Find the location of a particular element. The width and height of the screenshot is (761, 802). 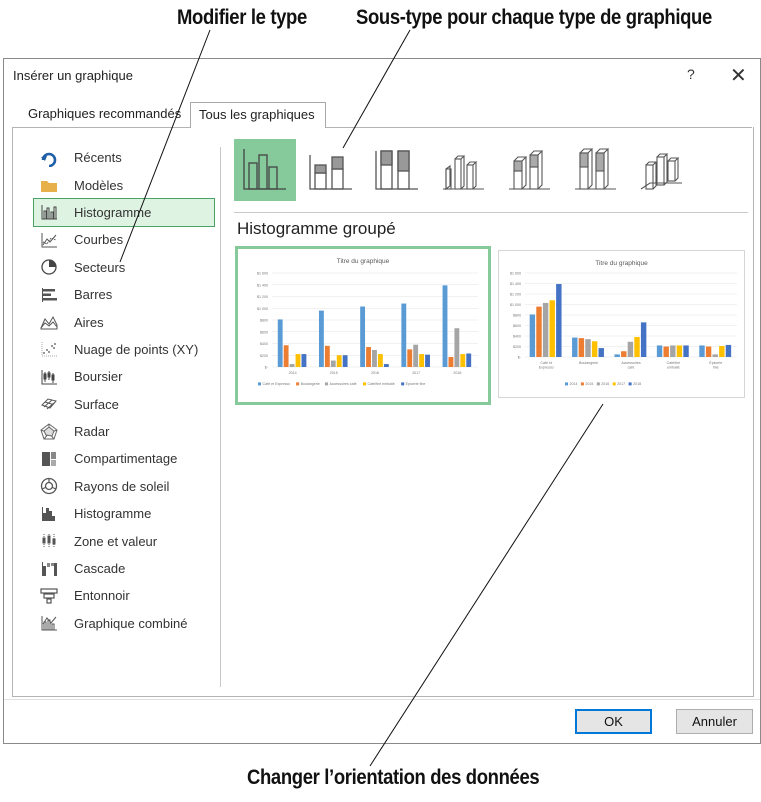

sidebar-item-stock-chart: Boursier is located at coordinates (124, 376).